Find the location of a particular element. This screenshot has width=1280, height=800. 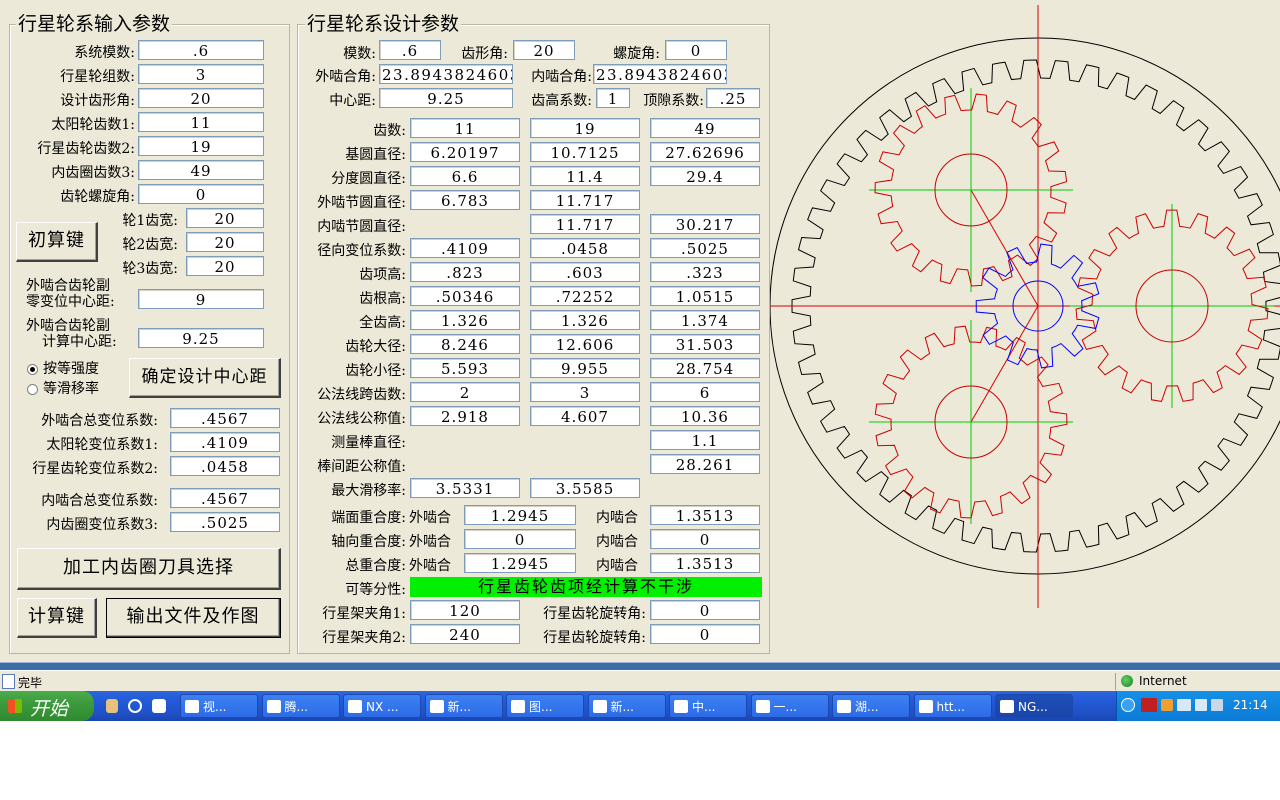

param-row-label: 基圆直径: is located at coordinates (375, 155).